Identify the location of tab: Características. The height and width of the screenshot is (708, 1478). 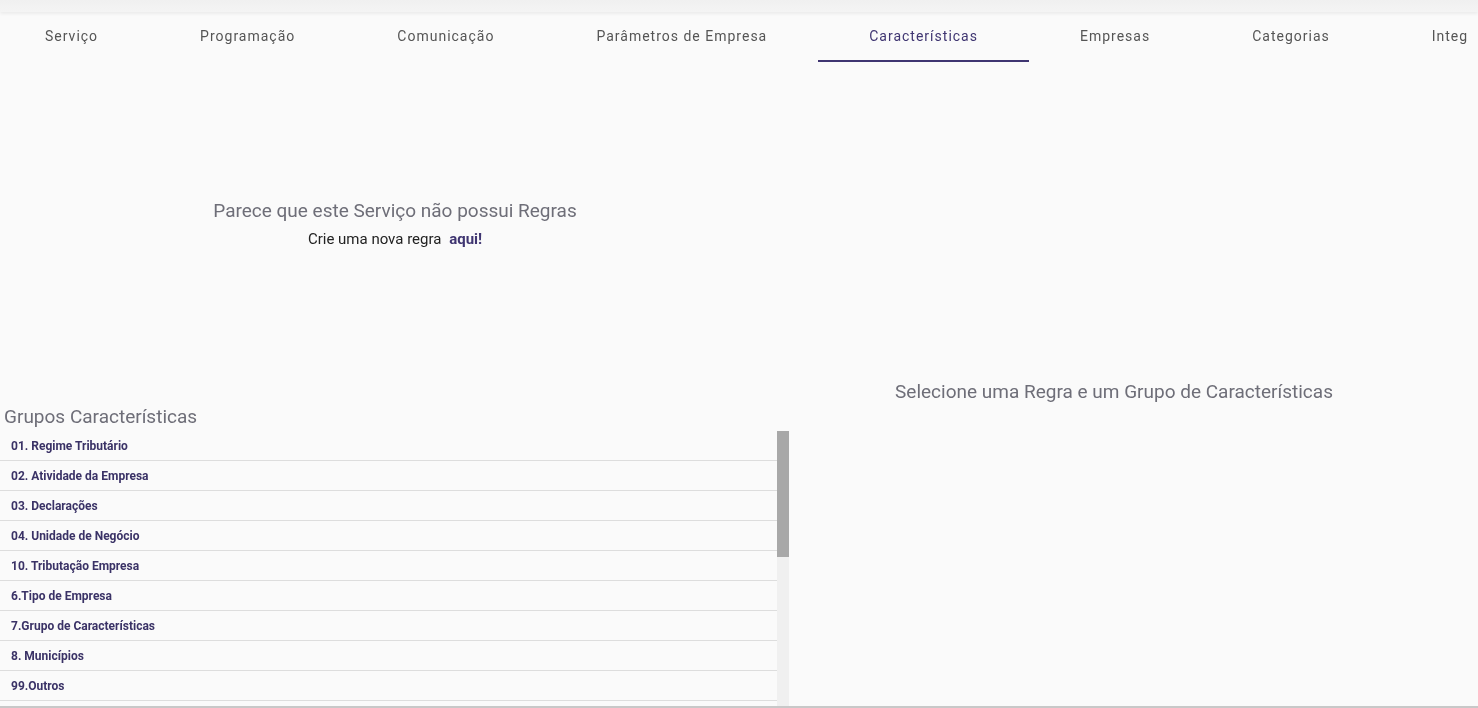
(923, 37).